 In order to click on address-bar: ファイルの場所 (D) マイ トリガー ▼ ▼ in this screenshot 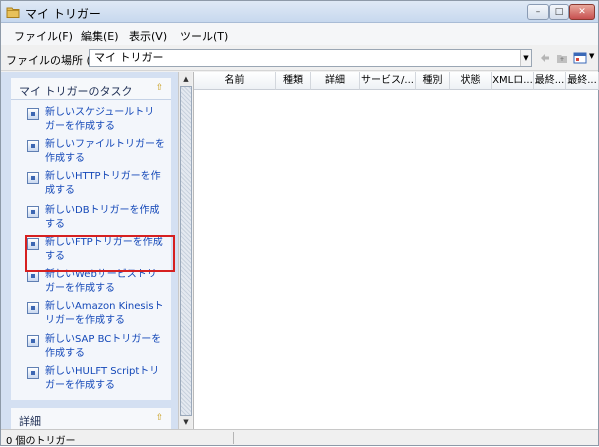, I will do `click(299, 58)`.